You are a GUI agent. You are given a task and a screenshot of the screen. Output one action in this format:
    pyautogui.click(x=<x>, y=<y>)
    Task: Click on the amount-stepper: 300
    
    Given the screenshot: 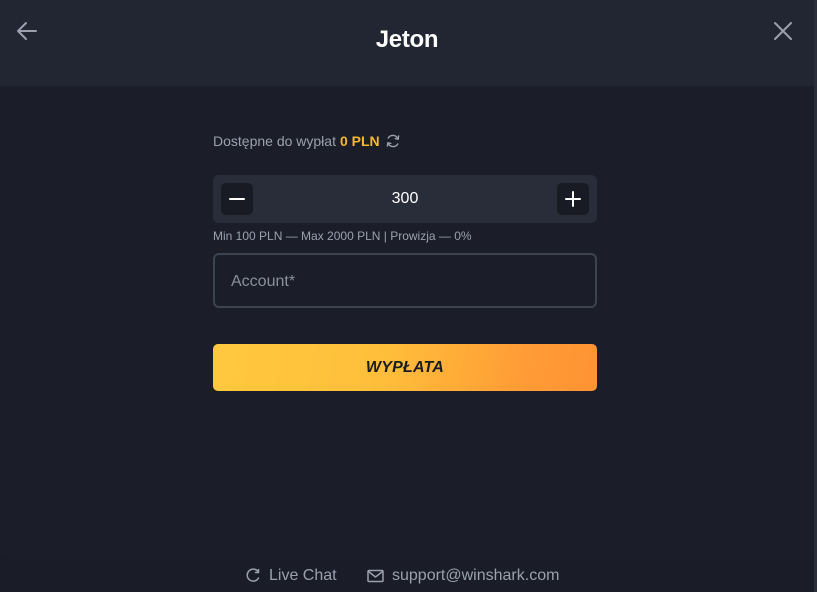 What is the action you would take?
    pyautogui.click(x=405, y=199)
    